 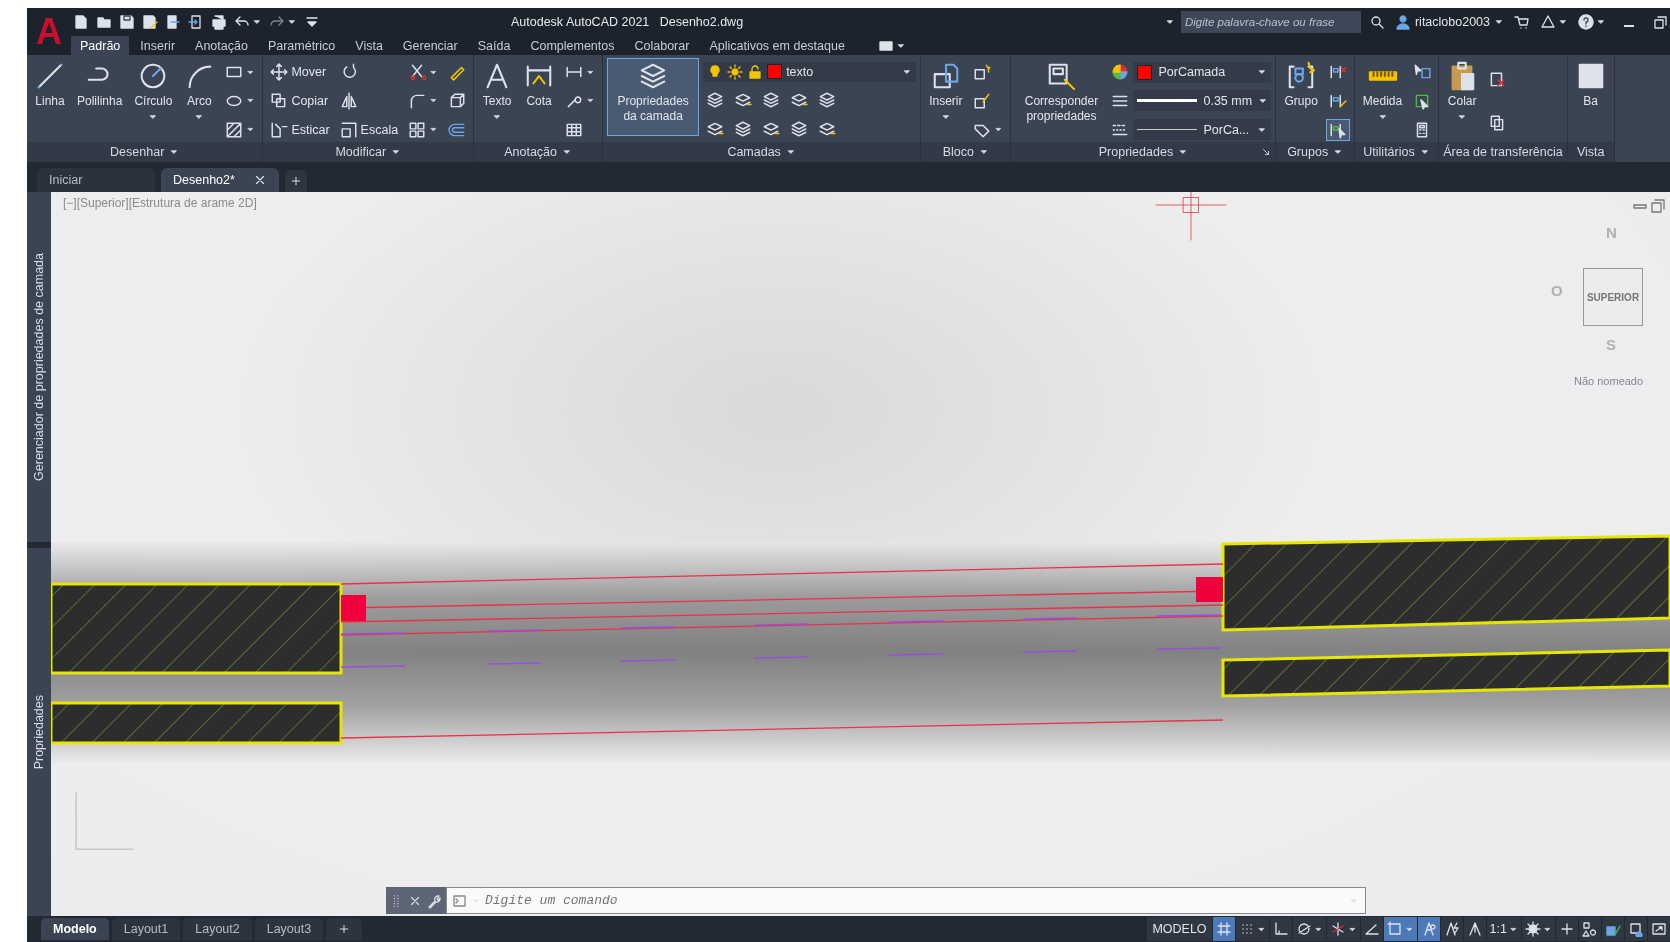 I want to click on window-title: Autodesk AutoCAD 2021 Desenho2.dwg, so click(x=627, y=22).